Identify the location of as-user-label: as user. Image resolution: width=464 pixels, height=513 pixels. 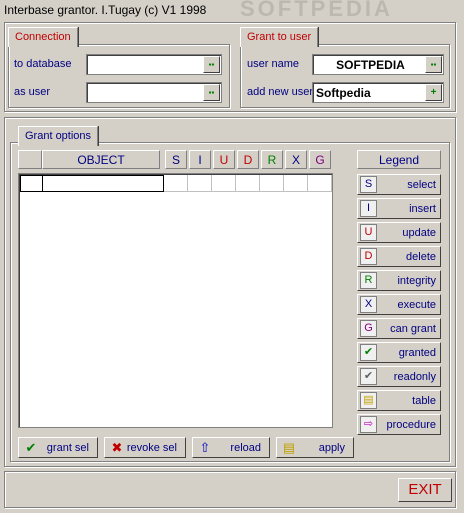
(32, 92).